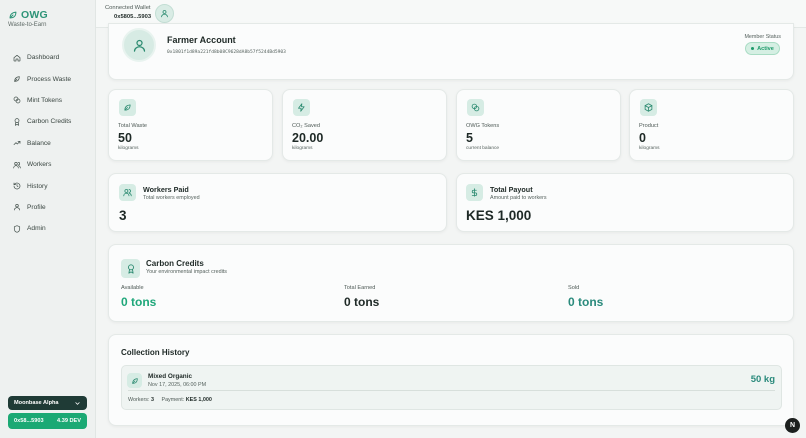 This screenshot has height=438, width=806. I want to click on stat-value: 20.00, so click(308, 138).